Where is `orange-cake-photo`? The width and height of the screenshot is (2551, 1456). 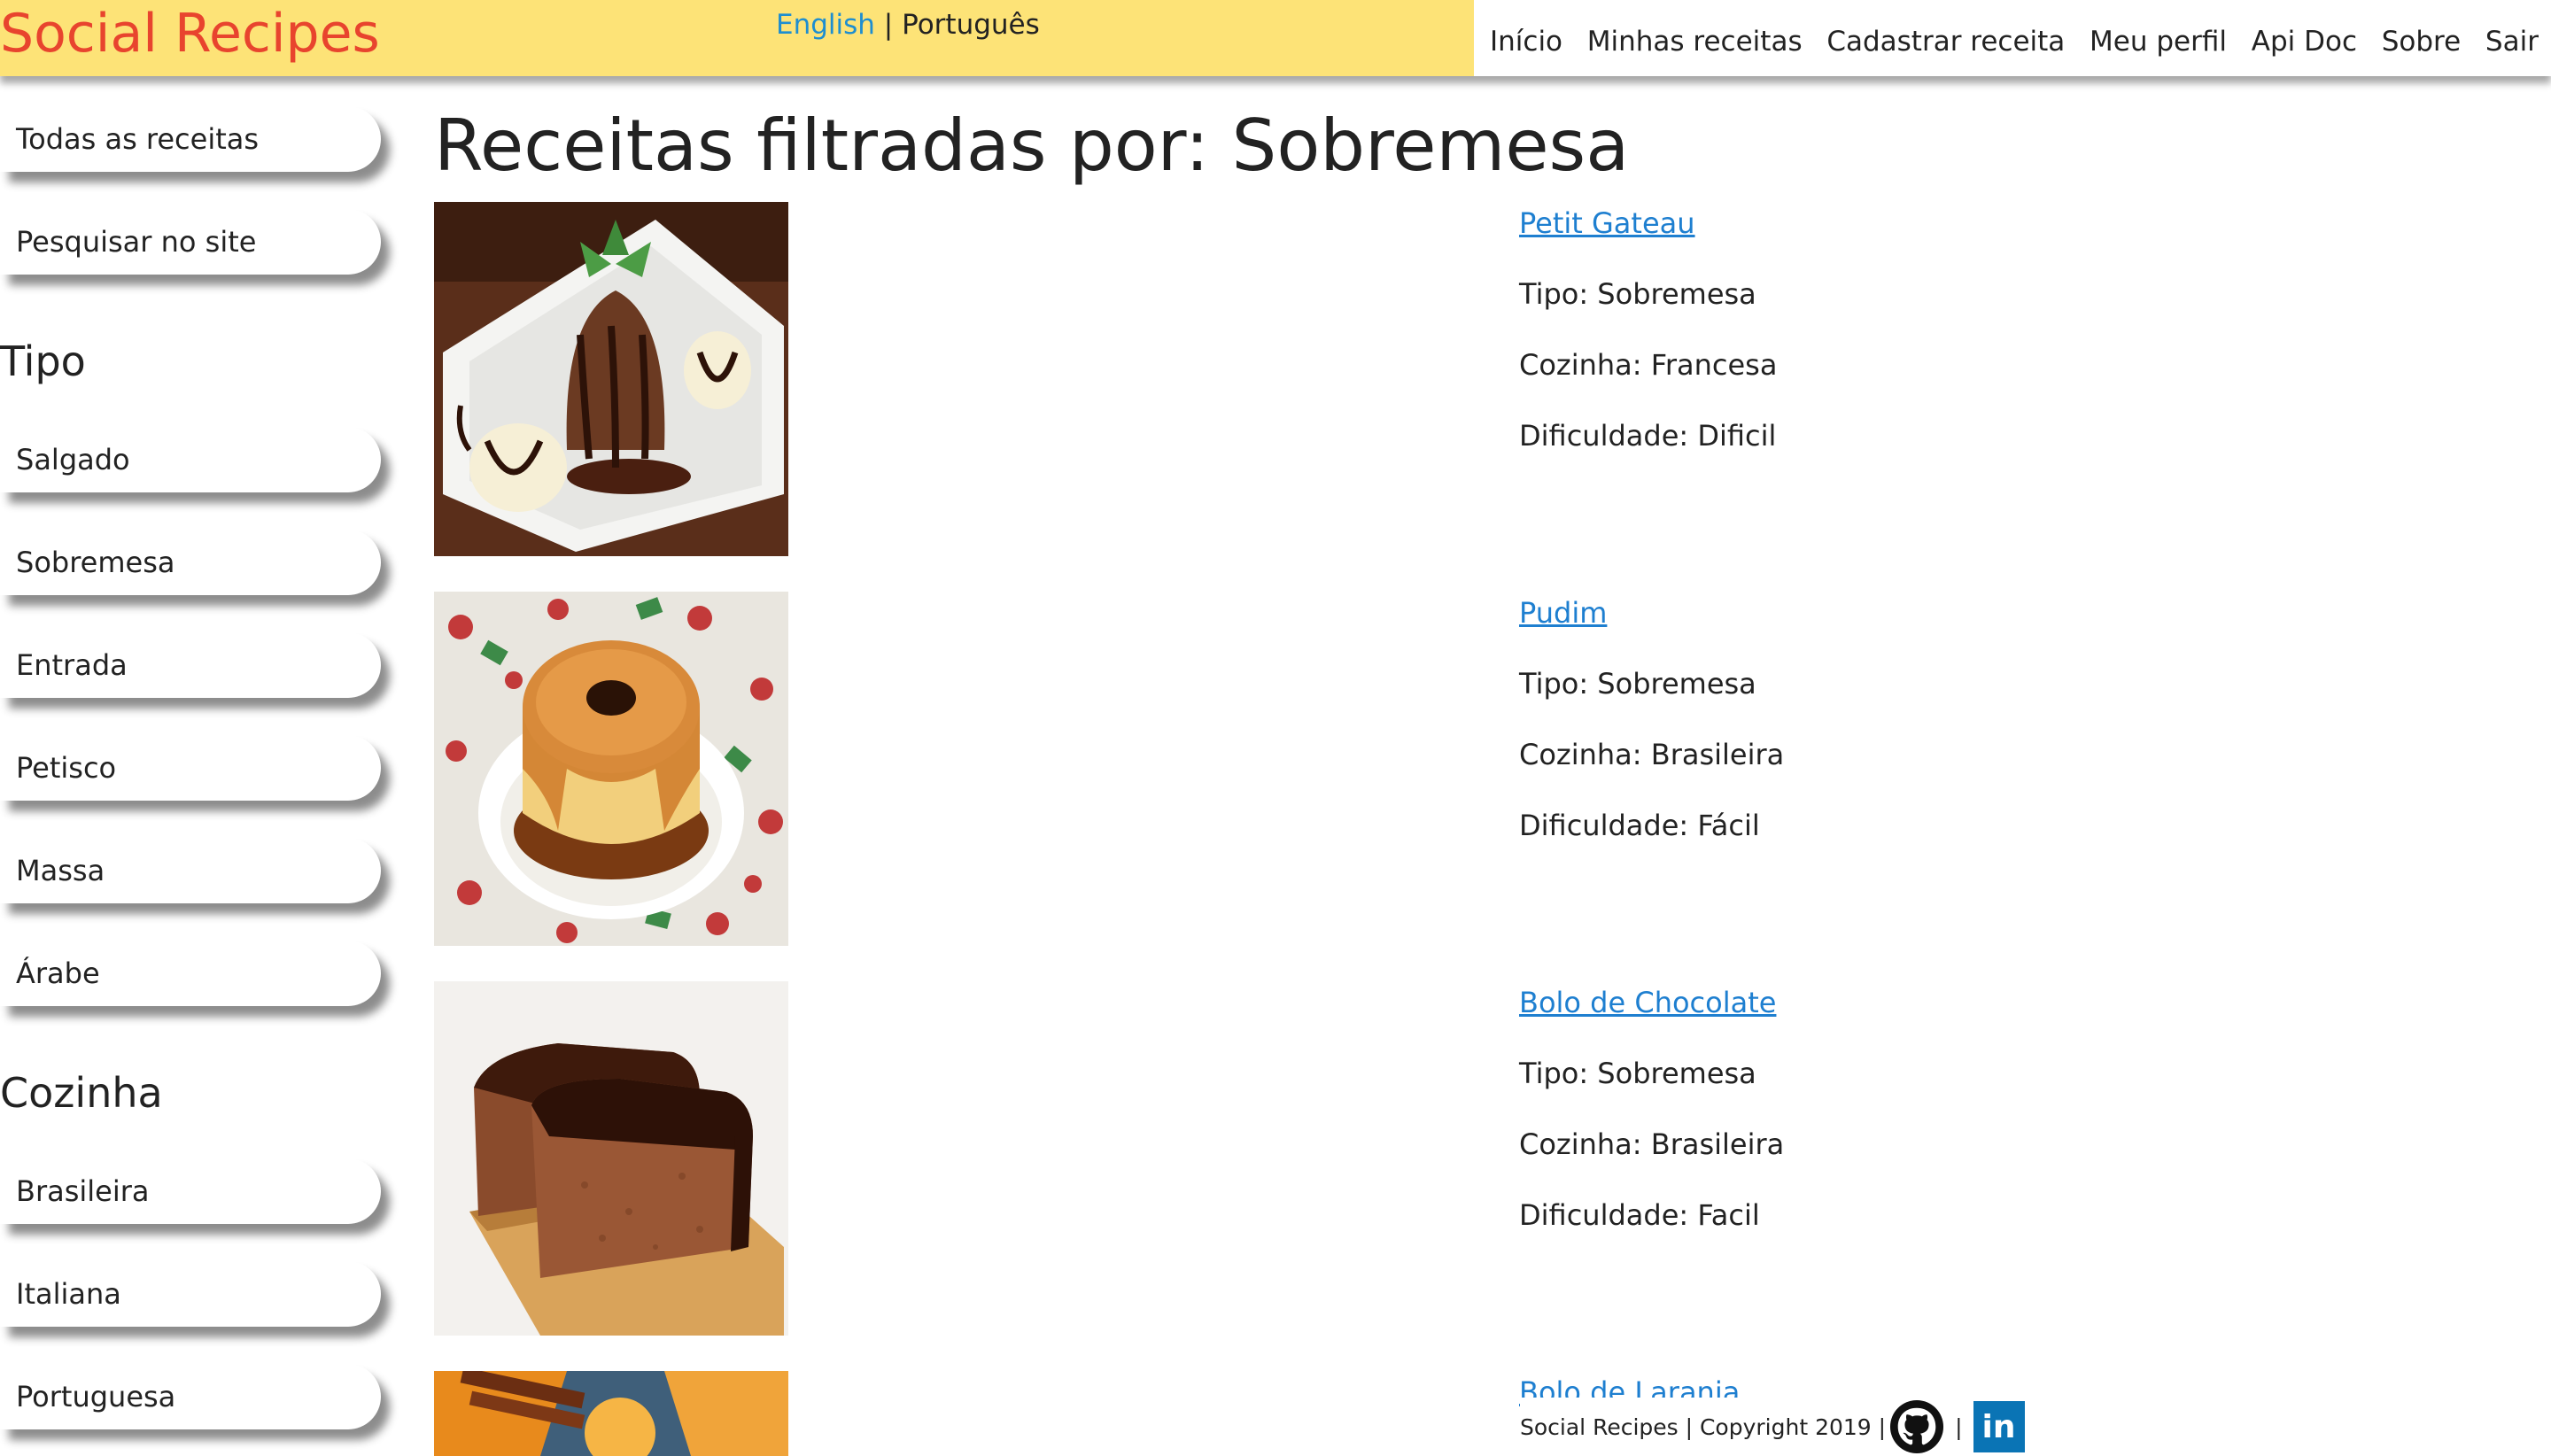
orange-cake-photo is located at coordinates (611, 1413).